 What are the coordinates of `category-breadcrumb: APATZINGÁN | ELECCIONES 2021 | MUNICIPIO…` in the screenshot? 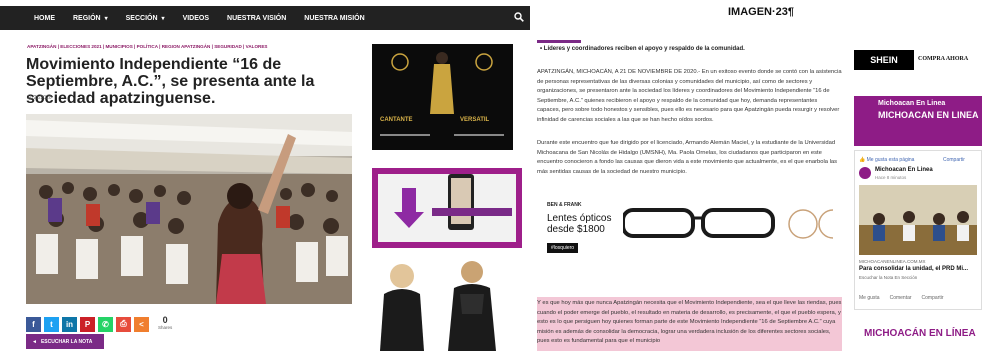 It's located at (147, 46).